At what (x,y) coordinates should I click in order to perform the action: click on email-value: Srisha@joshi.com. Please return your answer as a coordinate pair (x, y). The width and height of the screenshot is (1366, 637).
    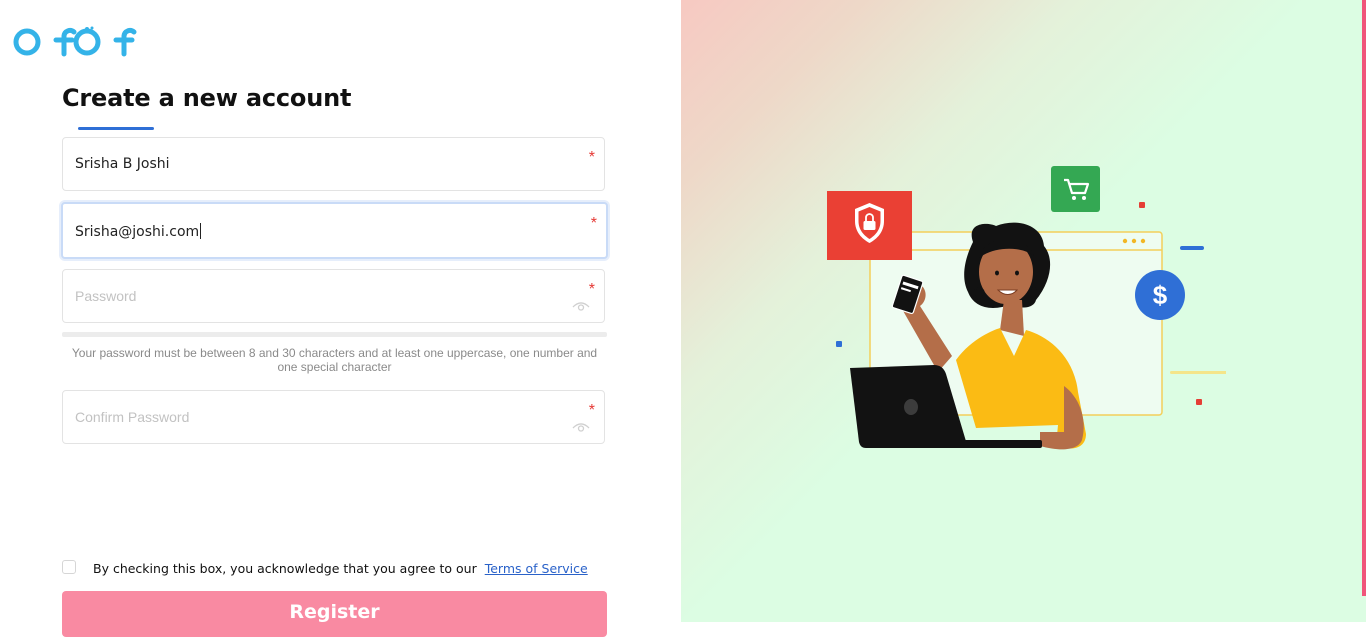
    Looking at the image, I should click on (138, 231).